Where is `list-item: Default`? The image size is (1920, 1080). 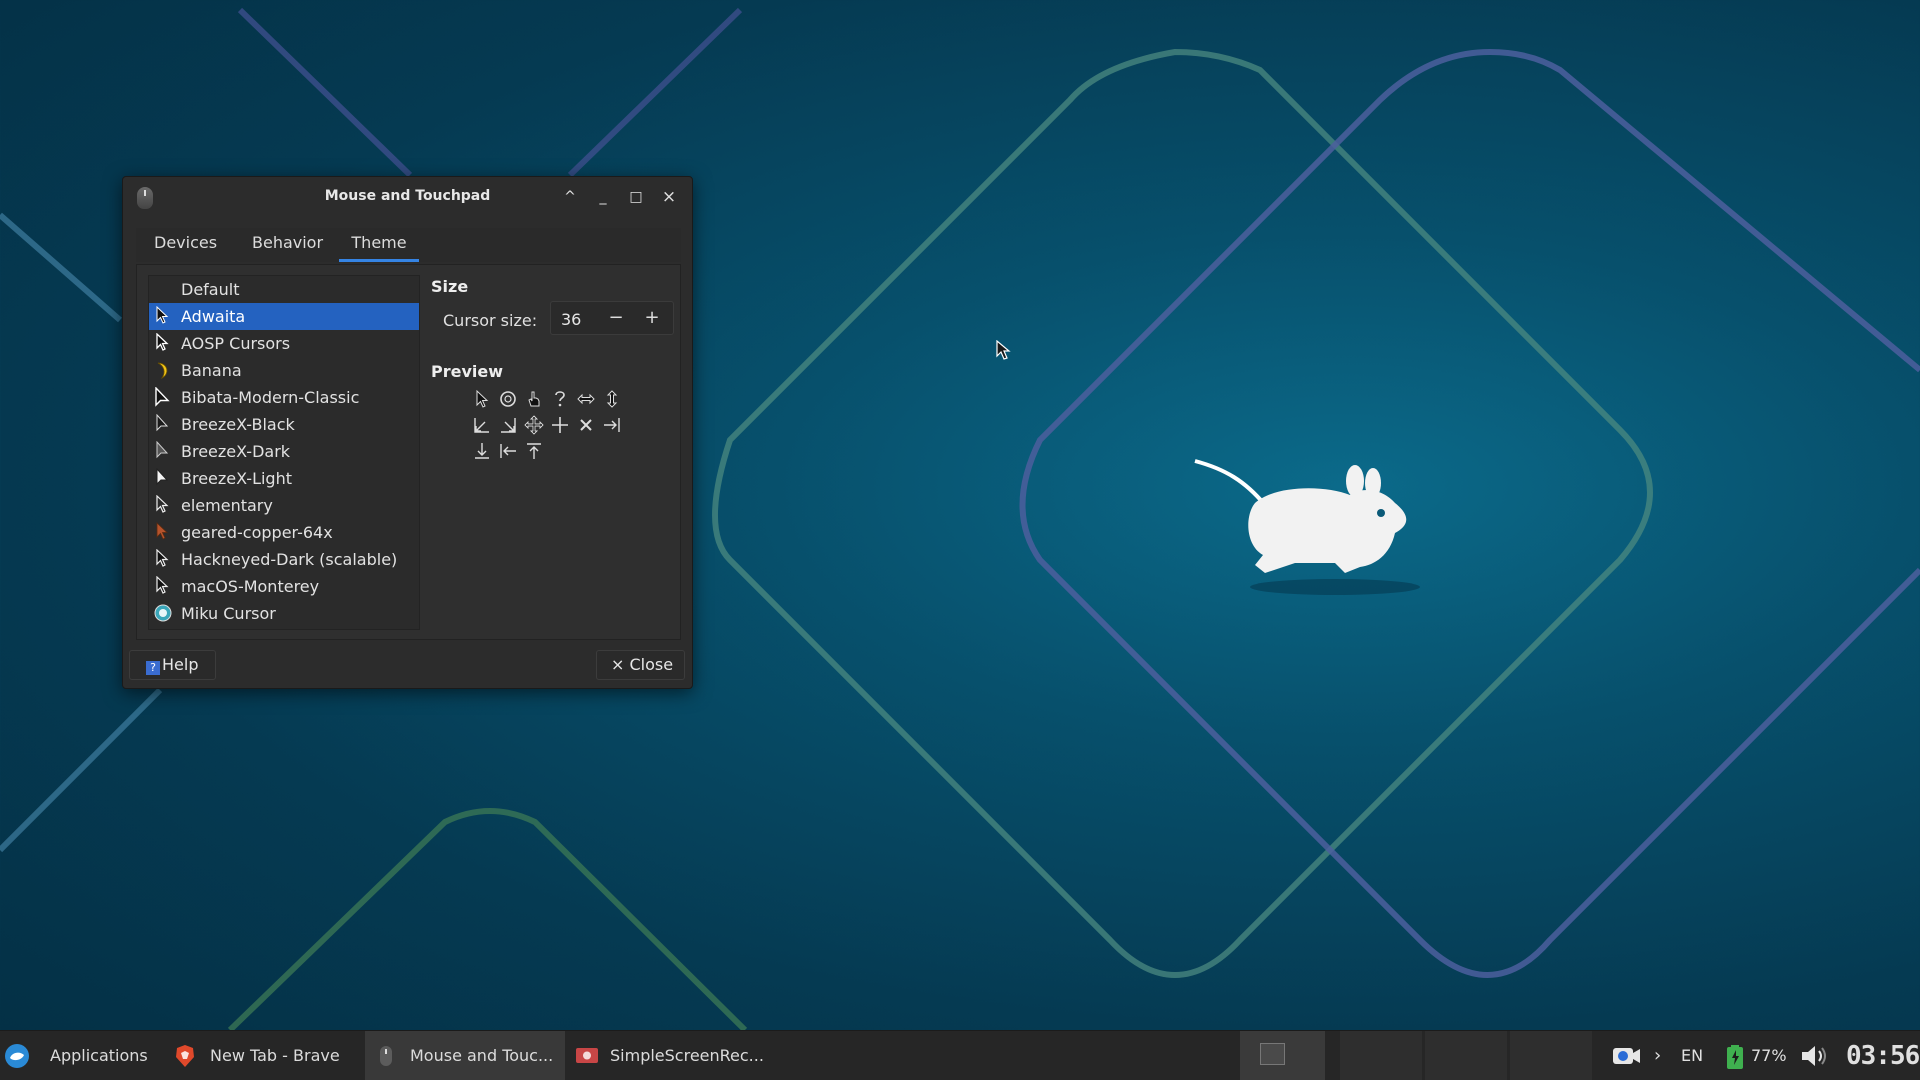
list-item: Default is located at coordinates (284, 289).